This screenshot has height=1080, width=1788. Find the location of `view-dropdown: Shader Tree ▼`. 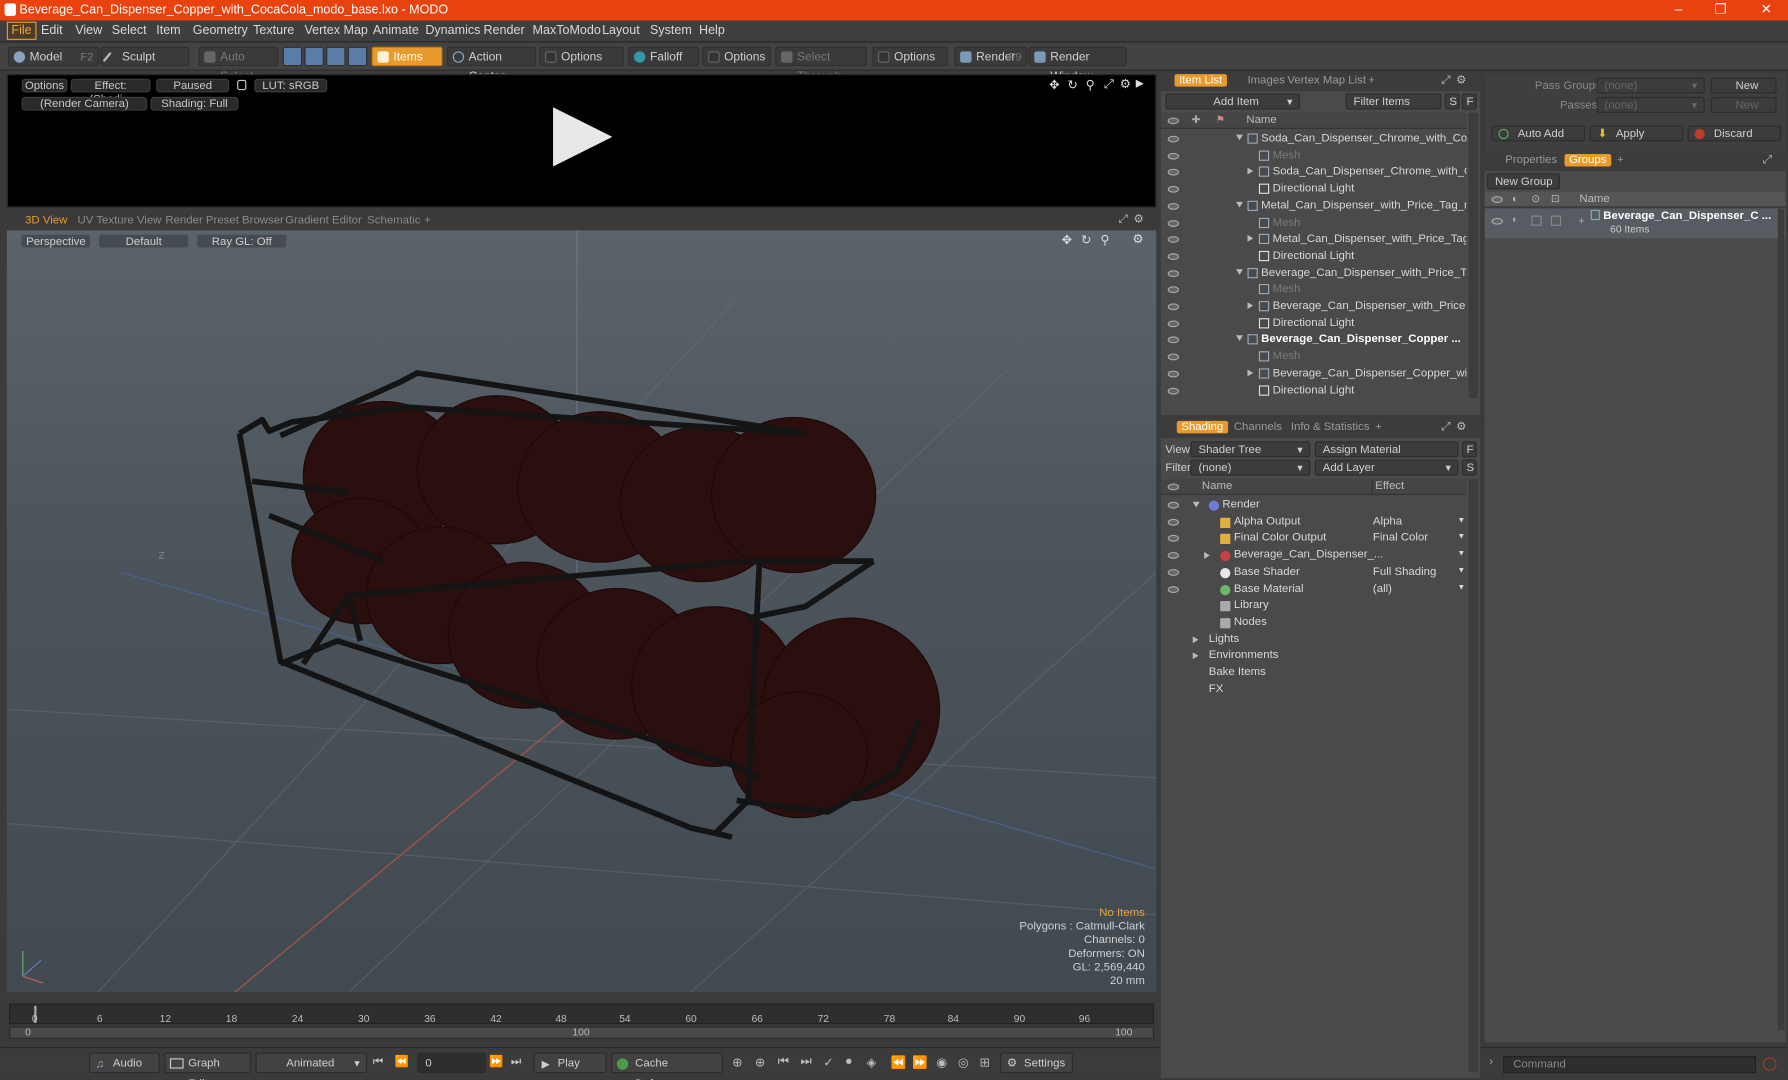

view-dropdown: Shader Tree ▼ is located at coordinates (1250, 449).